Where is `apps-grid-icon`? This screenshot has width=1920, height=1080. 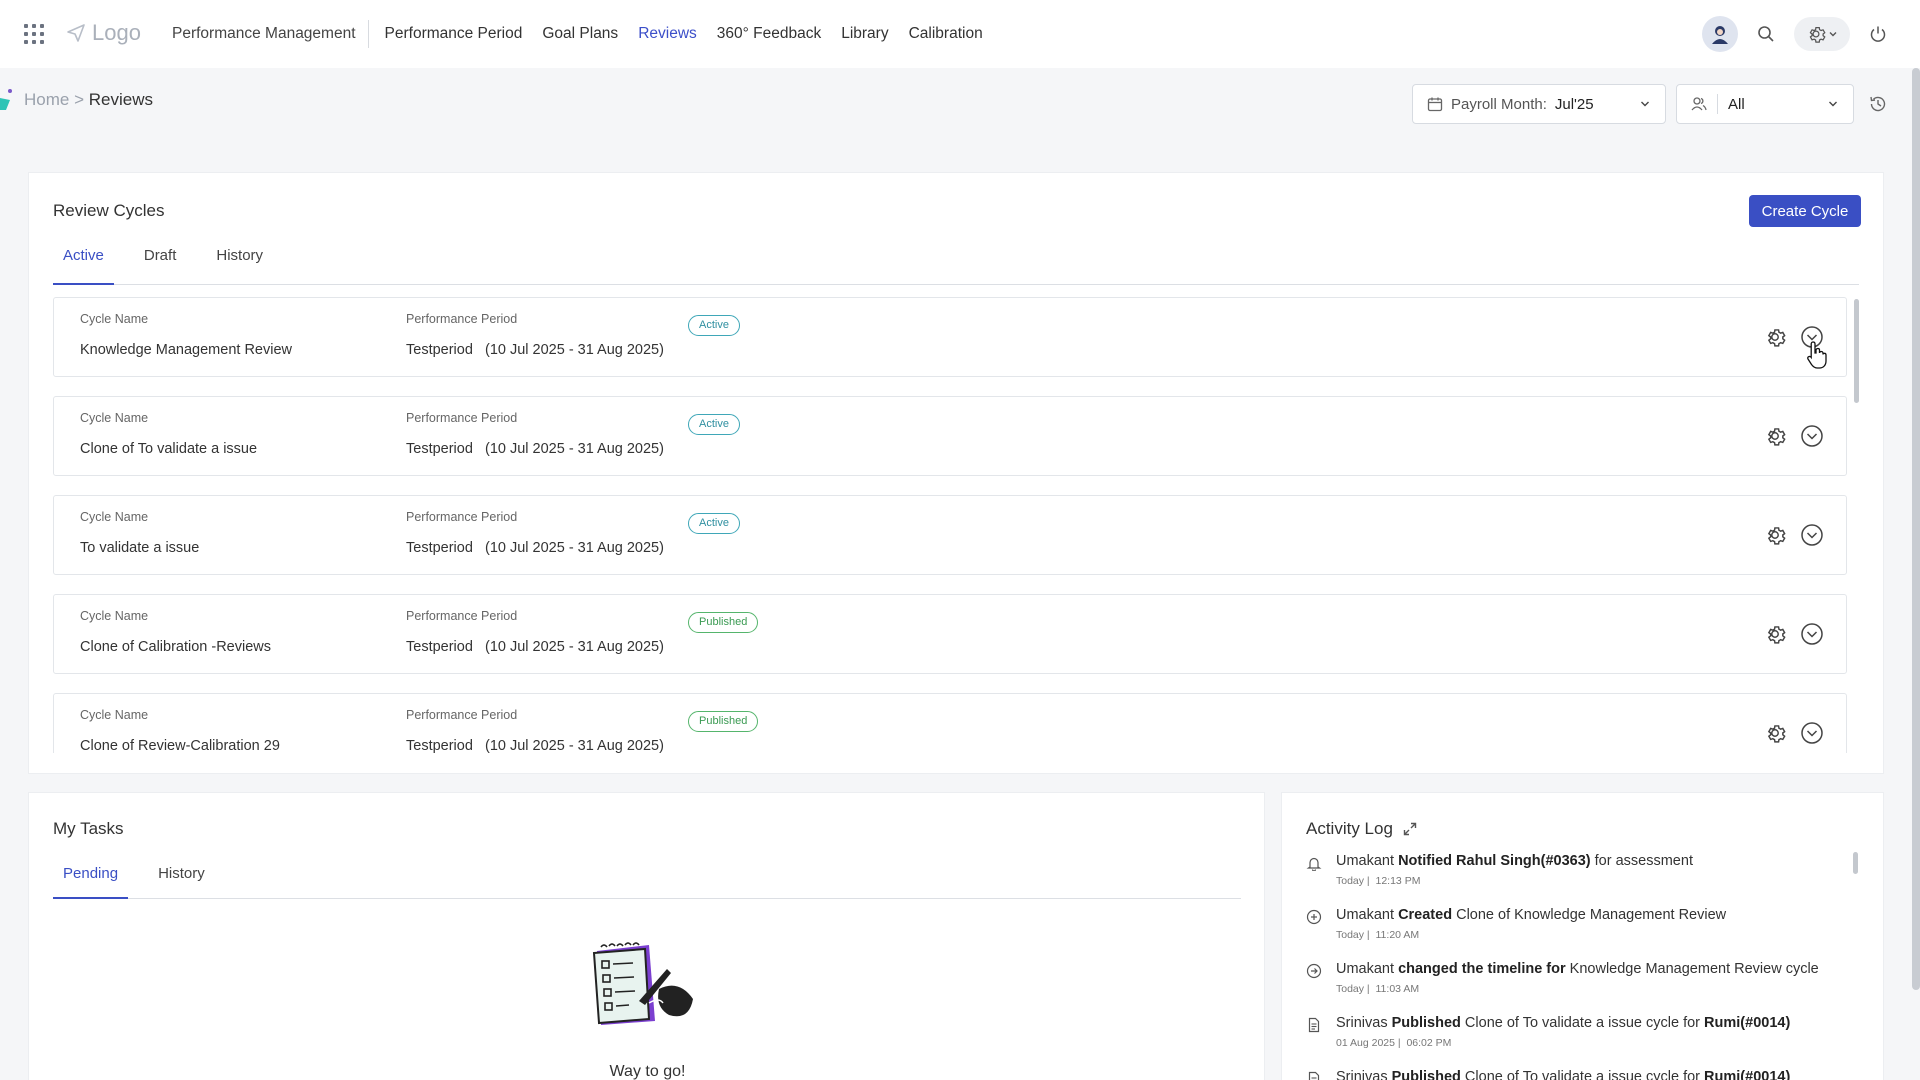
apps-grid-icon is located at coordinates (34, 34).